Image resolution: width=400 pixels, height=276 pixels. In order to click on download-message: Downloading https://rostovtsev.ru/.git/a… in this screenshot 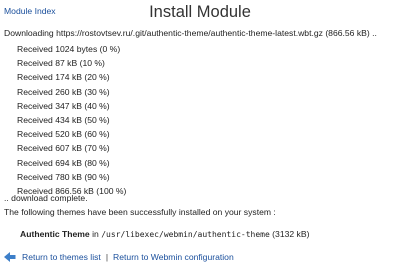, I will do `click(190, 33)`.